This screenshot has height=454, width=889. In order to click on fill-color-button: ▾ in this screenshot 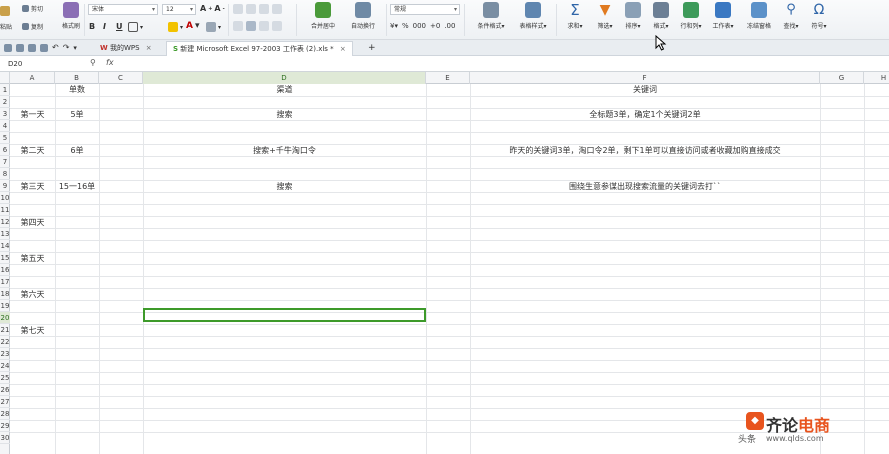, I will do `click(175, 27)`.